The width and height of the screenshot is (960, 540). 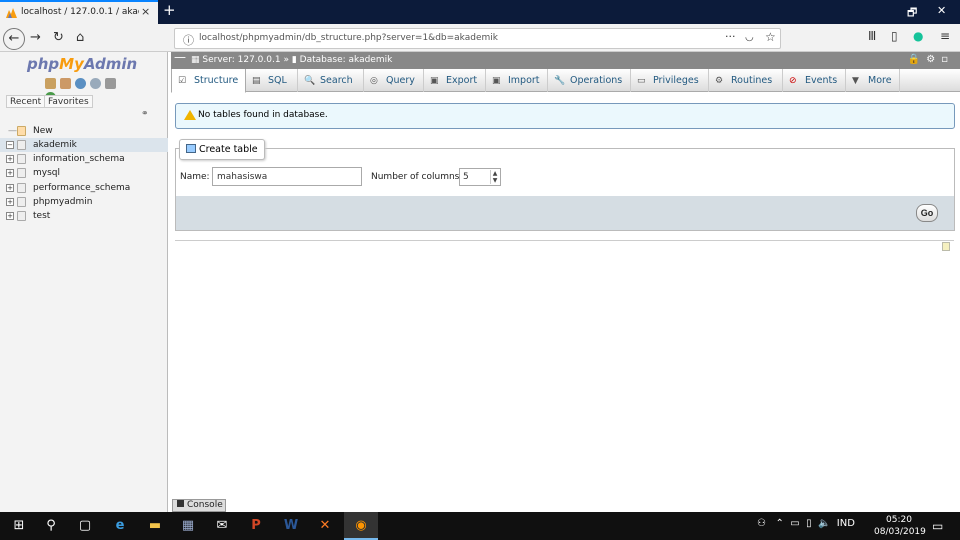 I want to click on store-icon: ▦, so click(x=188, y=526).